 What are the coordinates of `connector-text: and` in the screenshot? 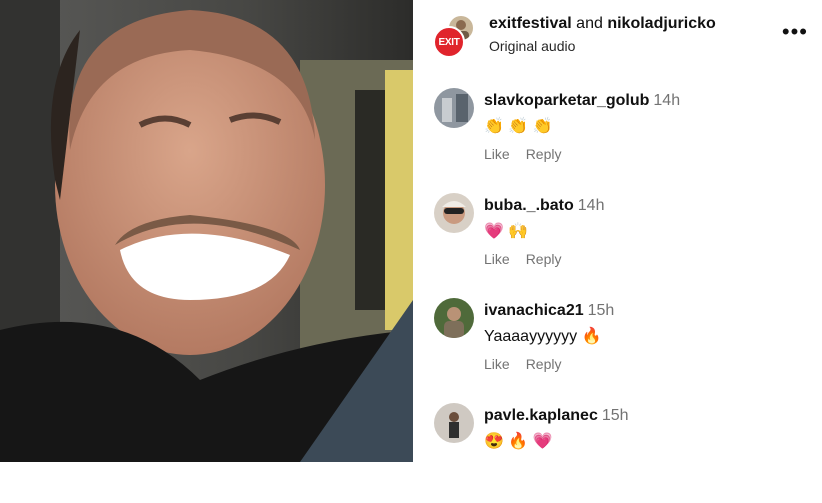 It's located at (589, 23).